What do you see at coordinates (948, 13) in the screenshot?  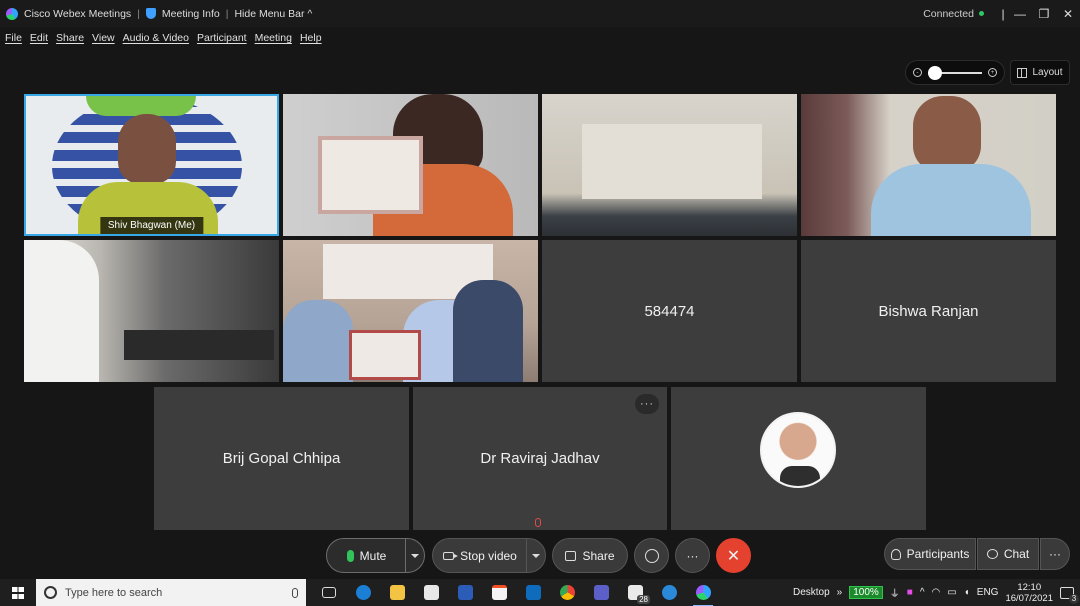 I see `connection-status-label: Connected` at bounding box center [948, 13].